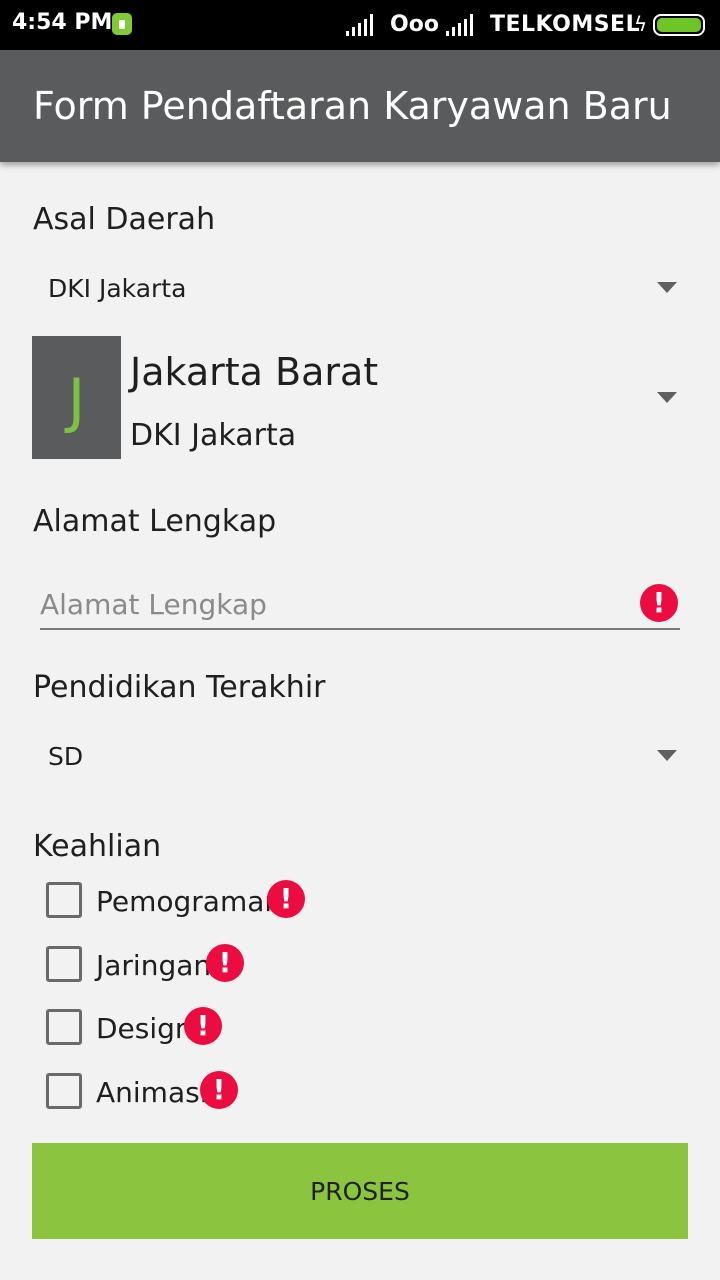  What do you see at coordinates (152, 1092) in the screenshot?
I see `checkbox-label: Animasi` at bounding box center [152, 1092].